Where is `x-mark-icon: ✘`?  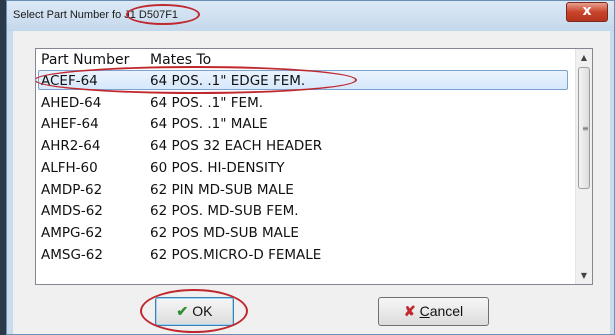
x-mark-icon: ✘ is located at coordinates (409, 311).